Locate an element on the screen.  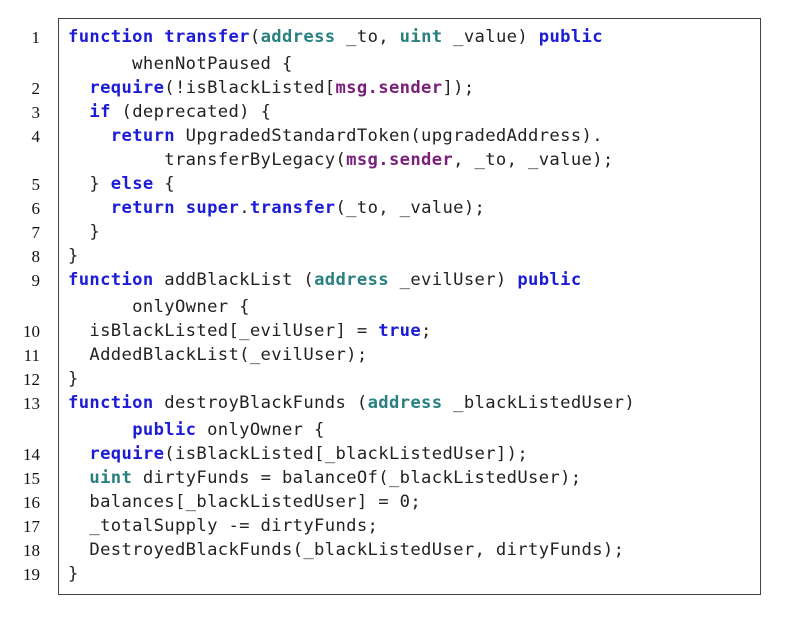
code-token: addBlackList ( is located at coordinates (234, 280).